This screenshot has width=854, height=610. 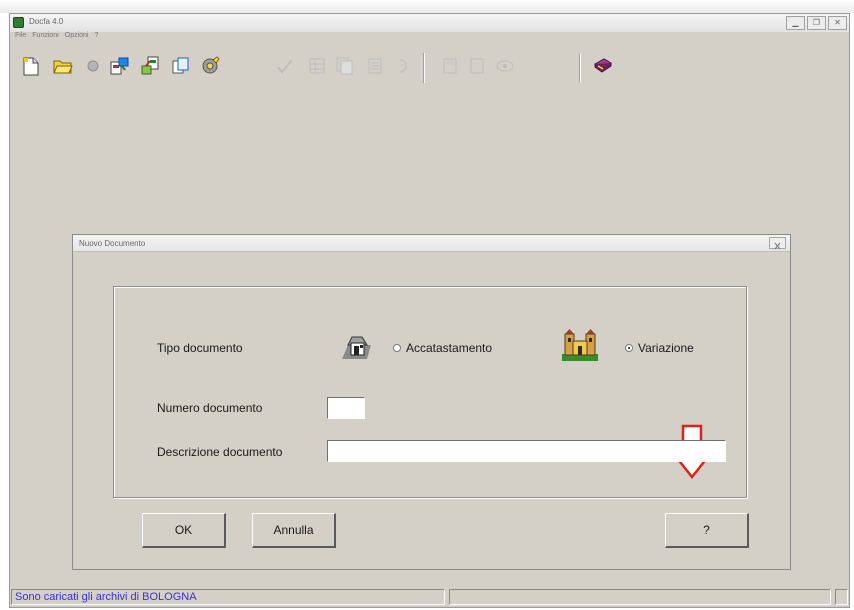 I want to click on status-pane-end, so click(x=841, y=597).